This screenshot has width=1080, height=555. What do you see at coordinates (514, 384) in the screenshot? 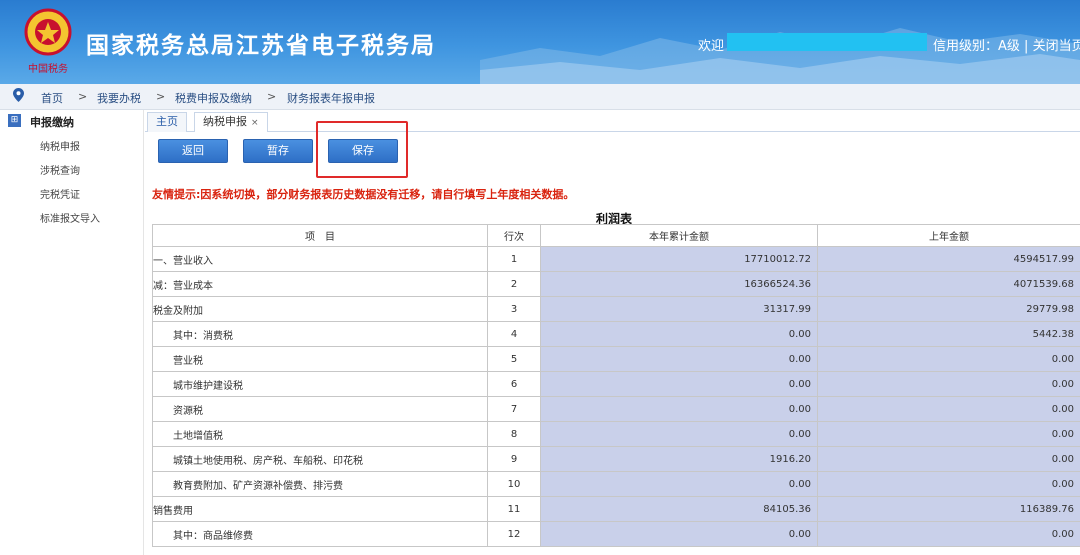
I see `row-line-number: 6` at bounding box center [514, 384].